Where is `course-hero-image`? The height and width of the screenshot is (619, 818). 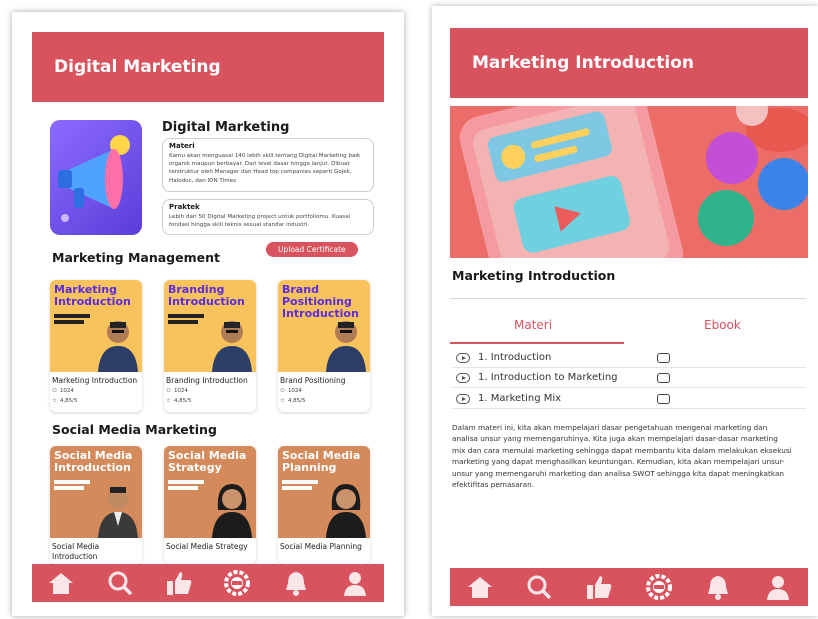 course-hero-image is located at coordinates (629, 182).